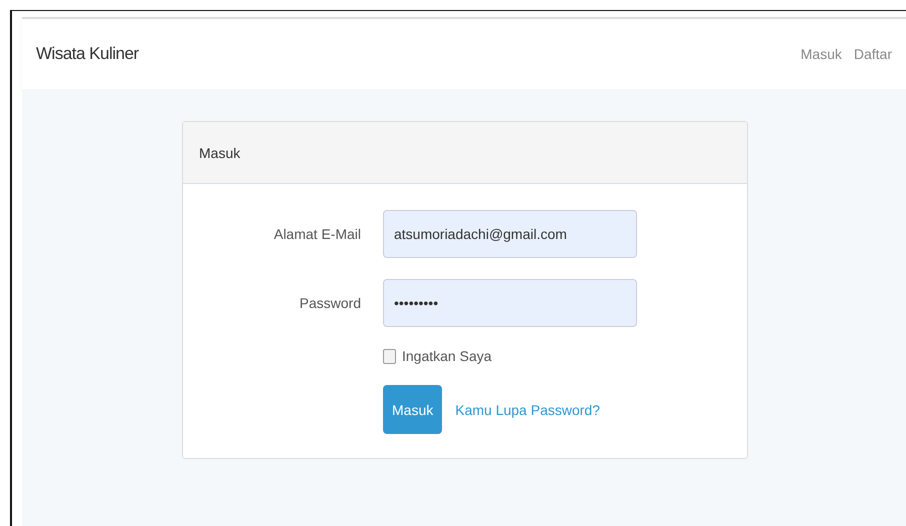 The image size is (906, 526). I want to click on card-title: Masuk, so click(219, 152).